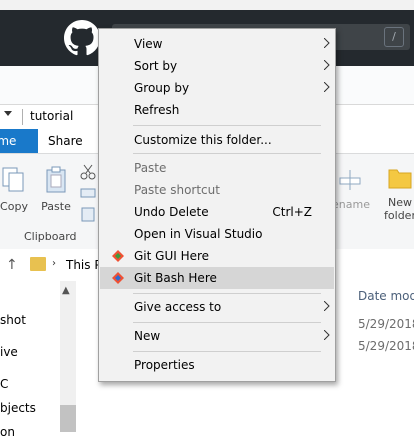  What do you see at coordinates (4, 384) in the screenshot?
I see `nav-item: C` at bounding box center [4, 384].